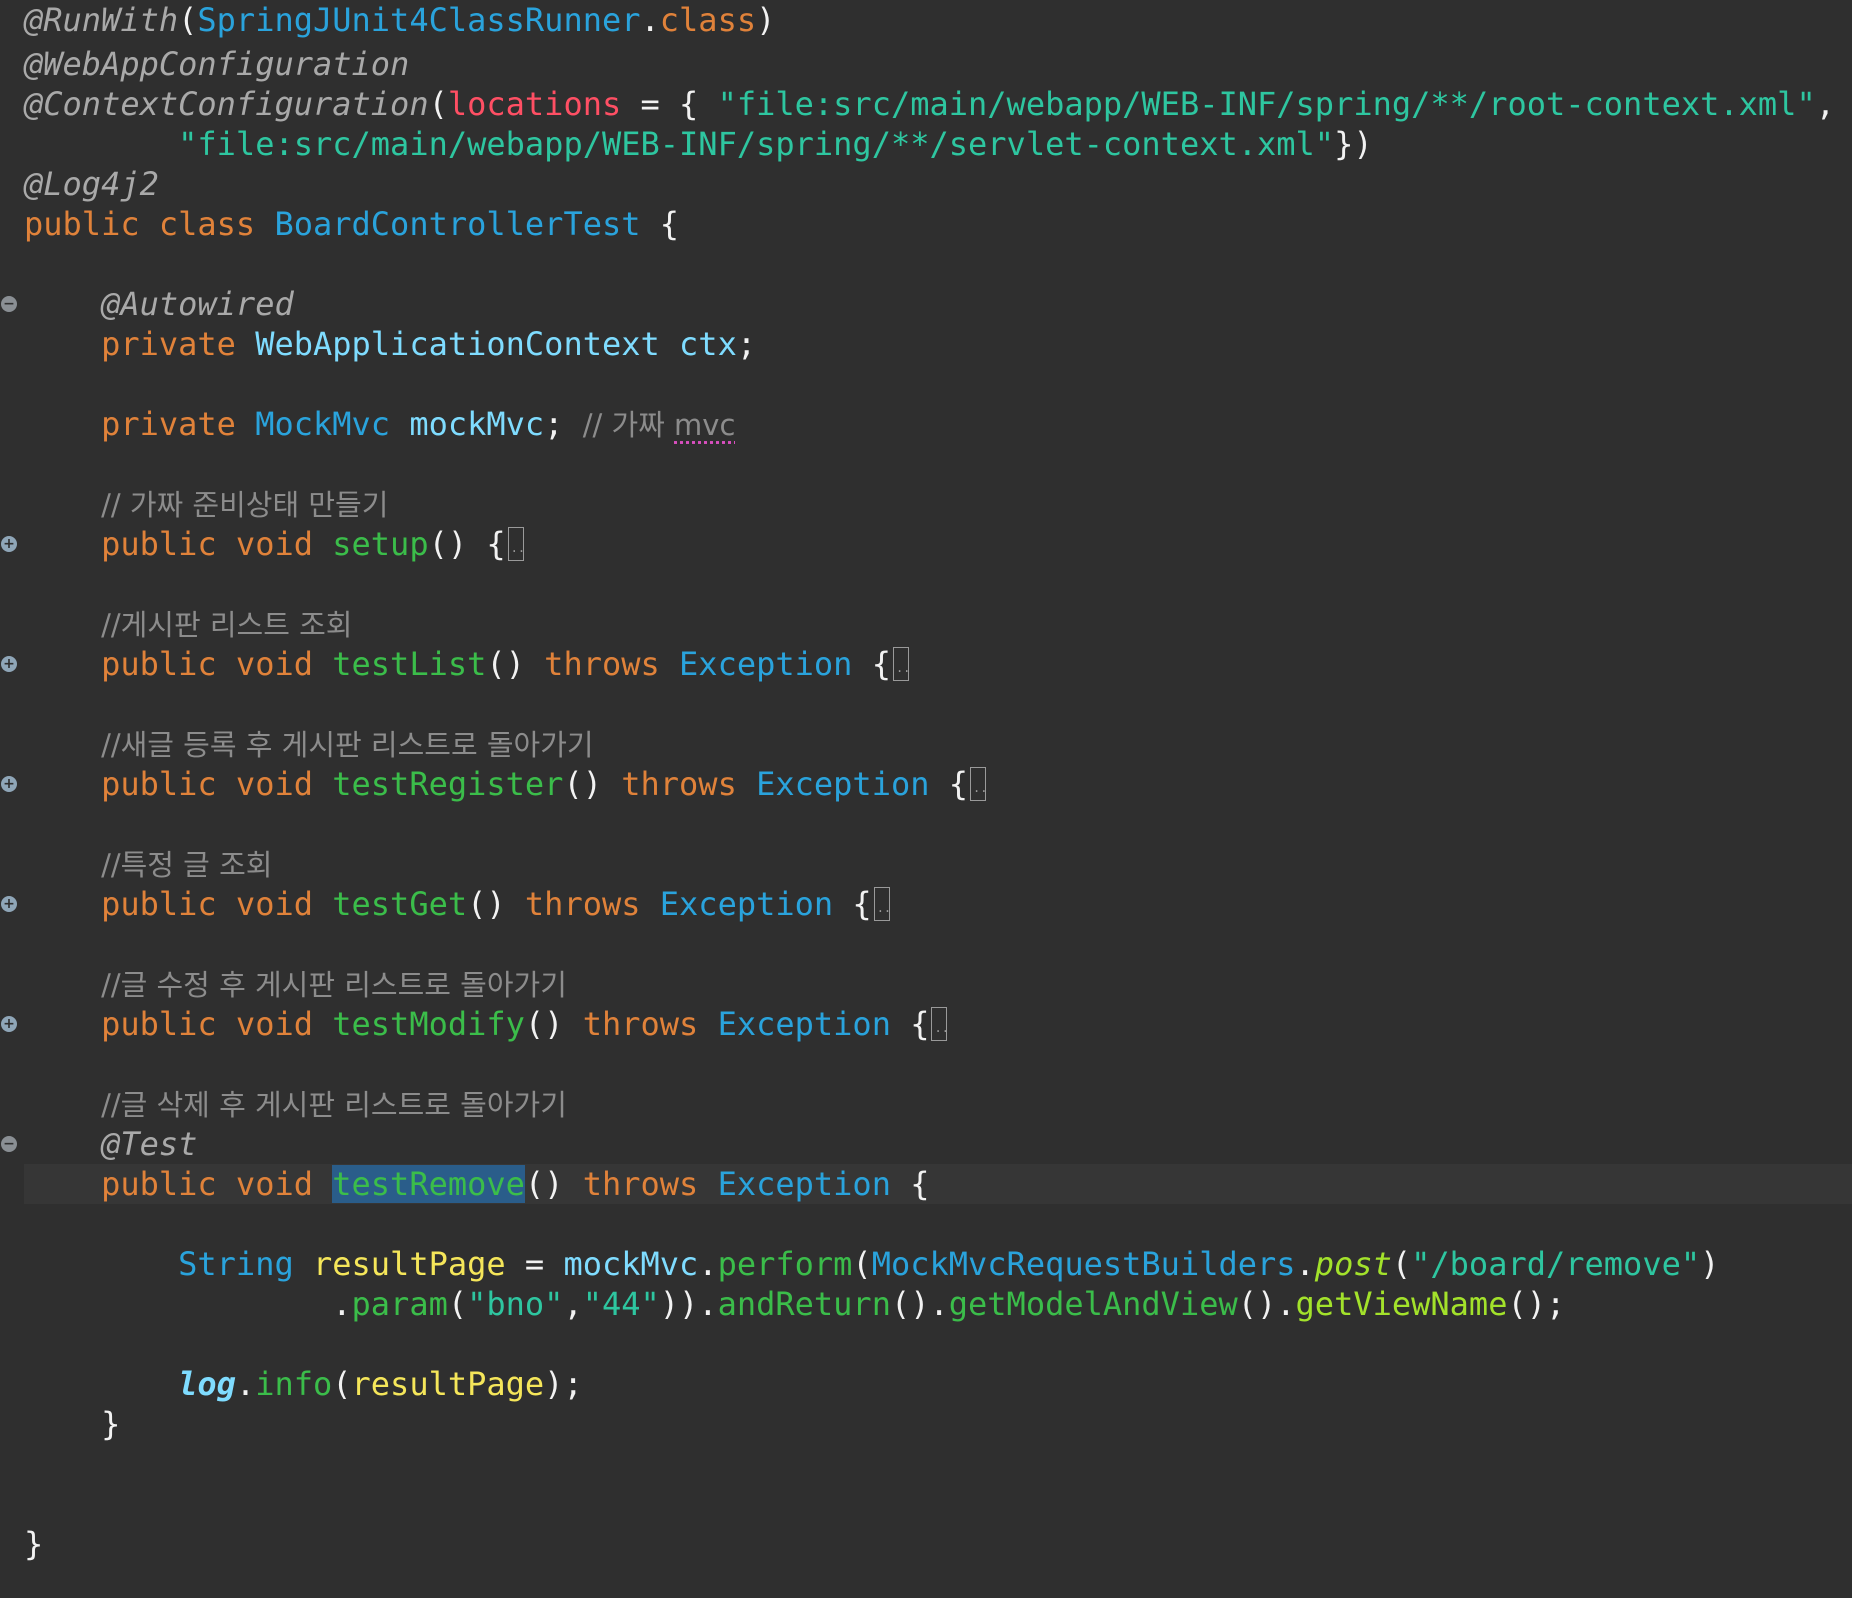  I want to click on code-line: @Log4j2, so click(926, 184).